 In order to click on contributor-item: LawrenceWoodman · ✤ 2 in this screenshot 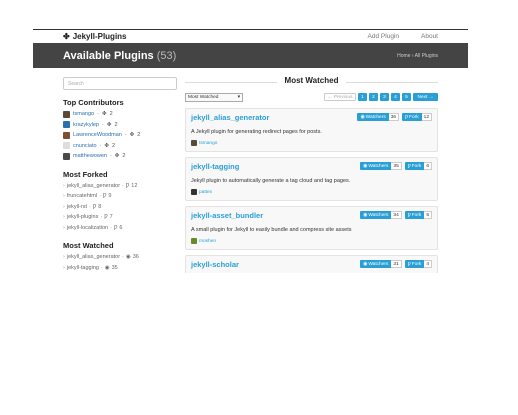, I will do `click(120, 135)`.